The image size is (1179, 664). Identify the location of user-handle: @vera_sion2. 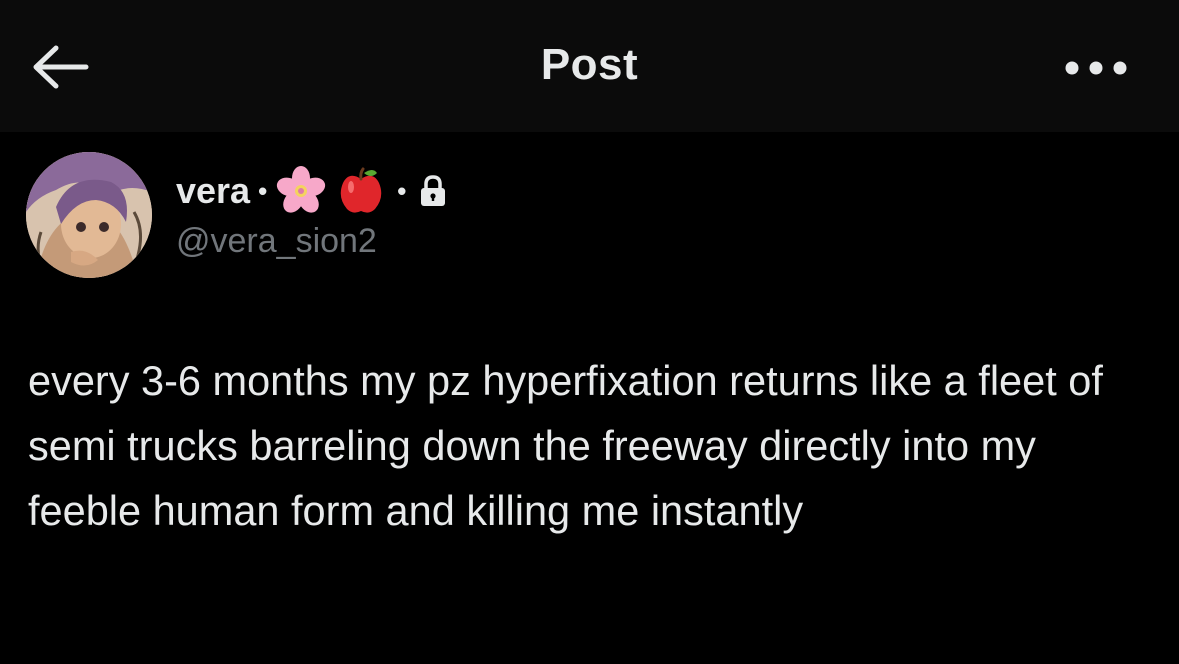
(276, 241).